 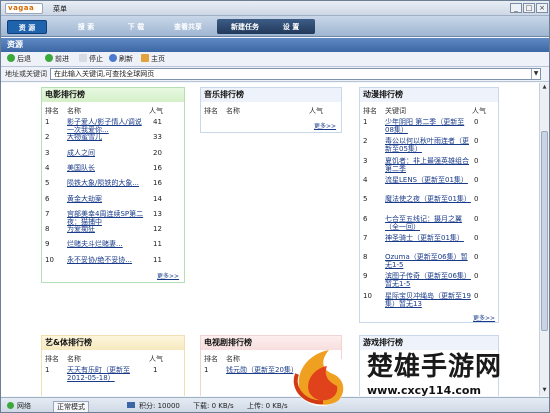 What do you see at coordinates (429, 243) in the screenshot?
I see `table-row: 7 神圣骑士（更新至01集） 0` at bounding box center [429, 243].